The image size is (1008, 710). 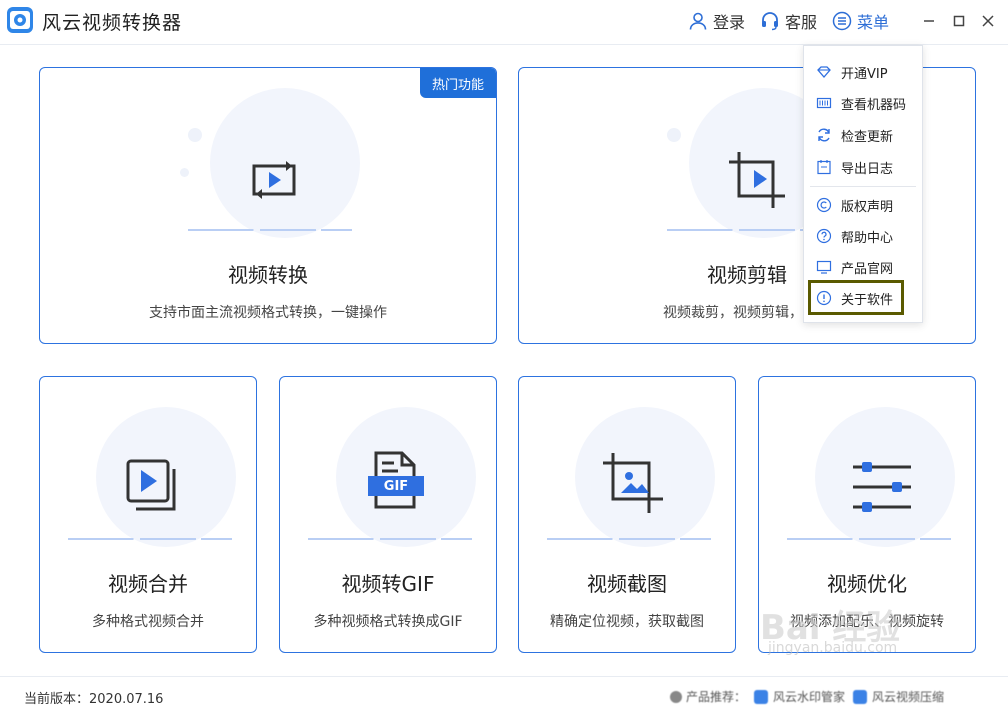 What do you see at coordinates (882, 487) in the screenshot?
I see `sliders-icon` at bounding box center [882, 487].